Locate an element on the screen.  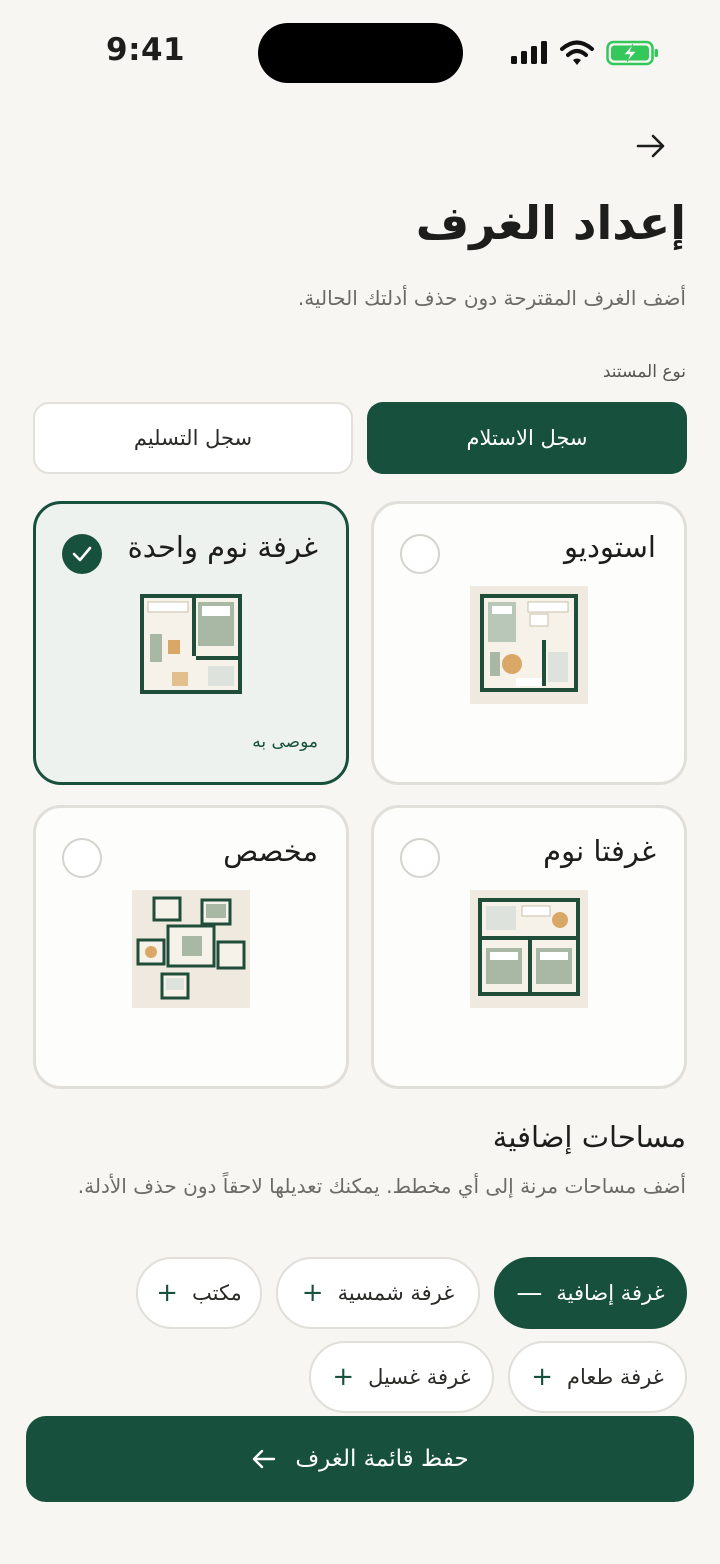
segment-label: سجل الاستلام is located at coordinates (527, 438).